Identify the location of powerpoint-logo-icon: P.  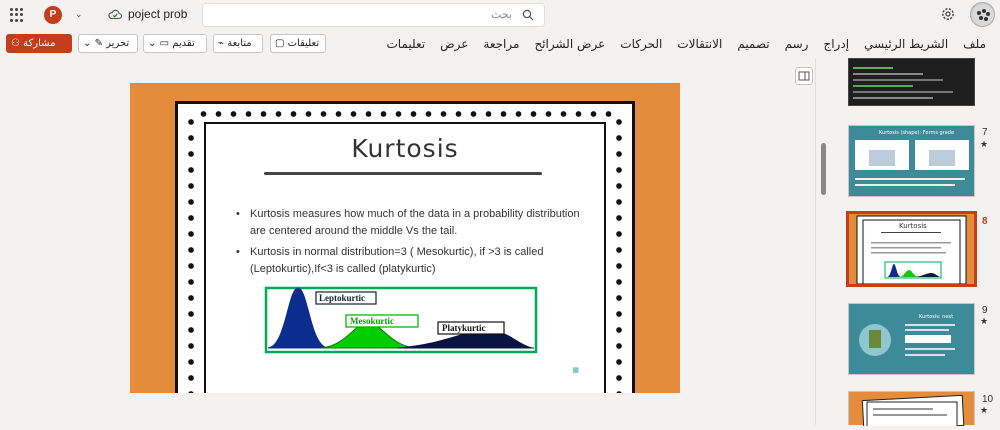
(53, 15).